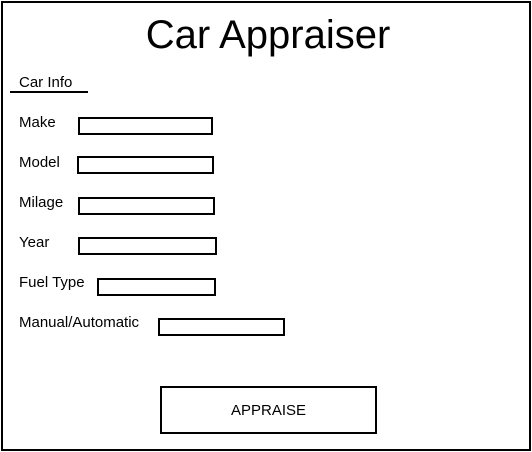 This screenshot has height=452, width=532. What do you see at coordinates (145, 165) in the screenshot?
I see `model-field` at bounding box center [145, 165].